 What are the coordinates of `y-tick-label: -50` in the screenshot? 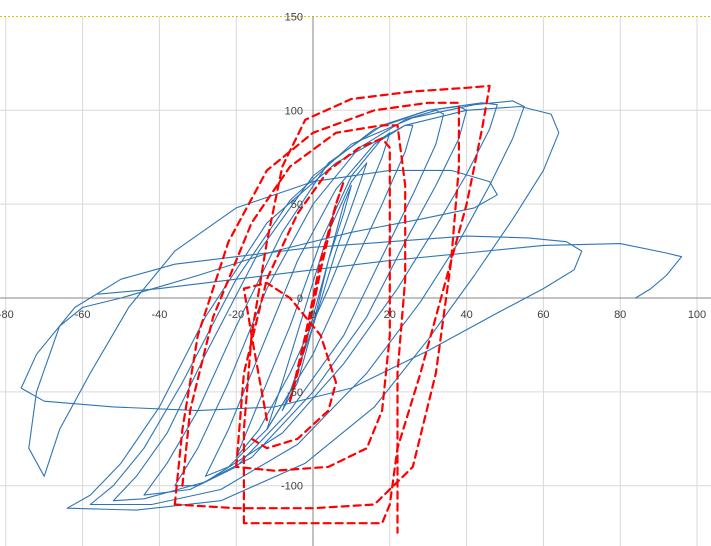 It's located at (295, 393).